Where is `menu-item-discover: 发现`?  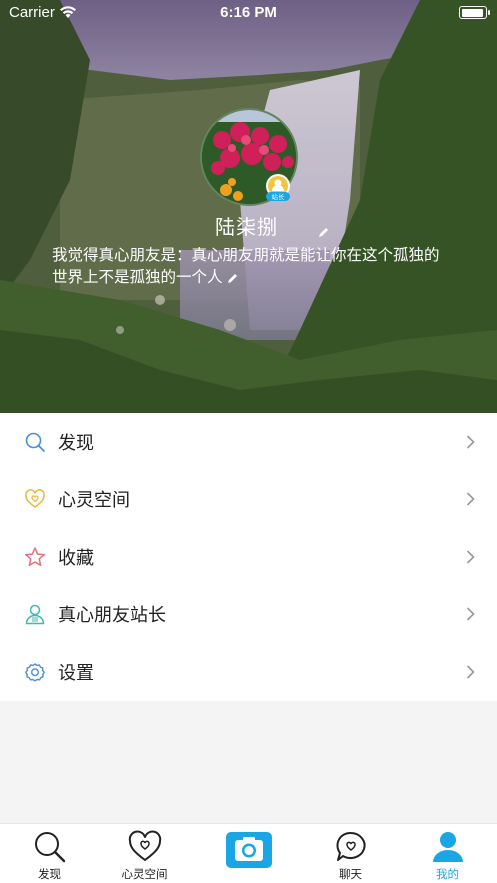 menu-item-discover: 发现 is located at coordinates (248, 442).